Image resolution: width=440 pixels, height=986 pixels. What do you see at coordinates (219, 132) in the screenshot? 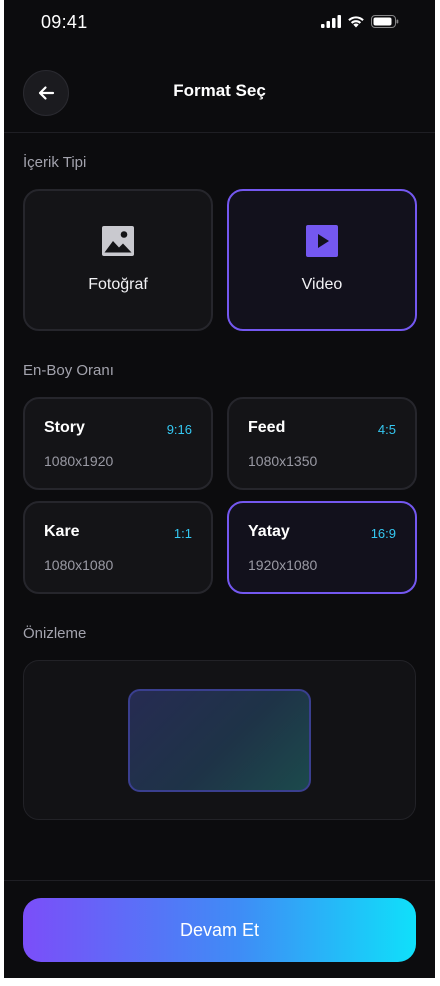
I see `header-divider` at bounding box center [219, 132].